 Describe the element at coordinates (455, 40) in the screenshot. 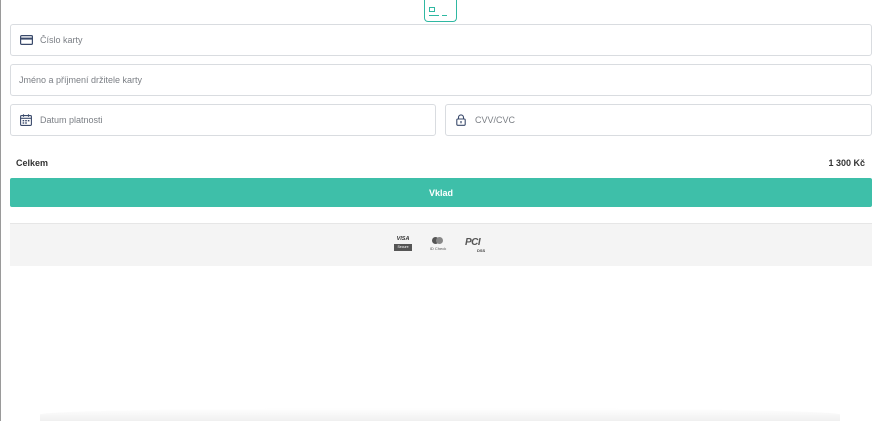

I see `card-number-input` at that location.